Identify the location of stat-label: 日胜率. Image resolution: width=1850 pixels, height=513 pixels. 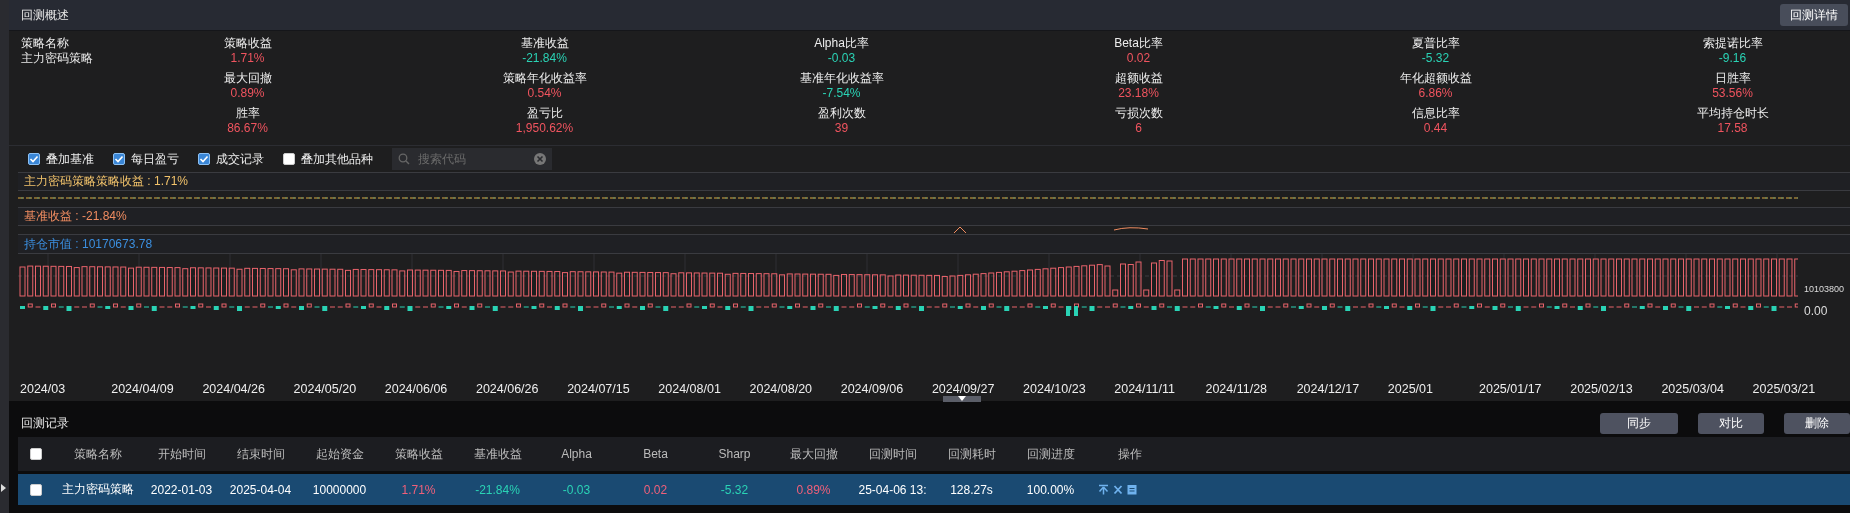
(1732, 78).